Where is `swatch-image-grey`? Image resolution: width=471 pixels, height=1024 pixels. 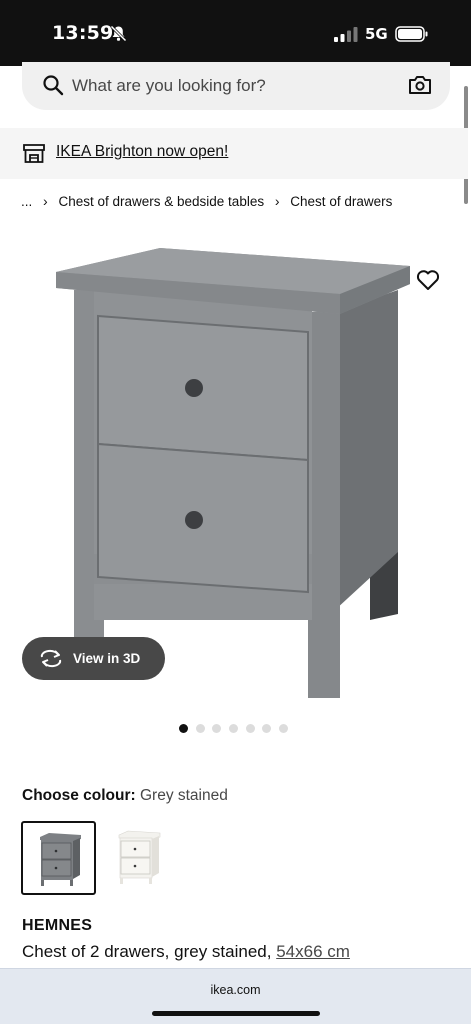 swatch-image-grey is located at coordinates (60, 859).